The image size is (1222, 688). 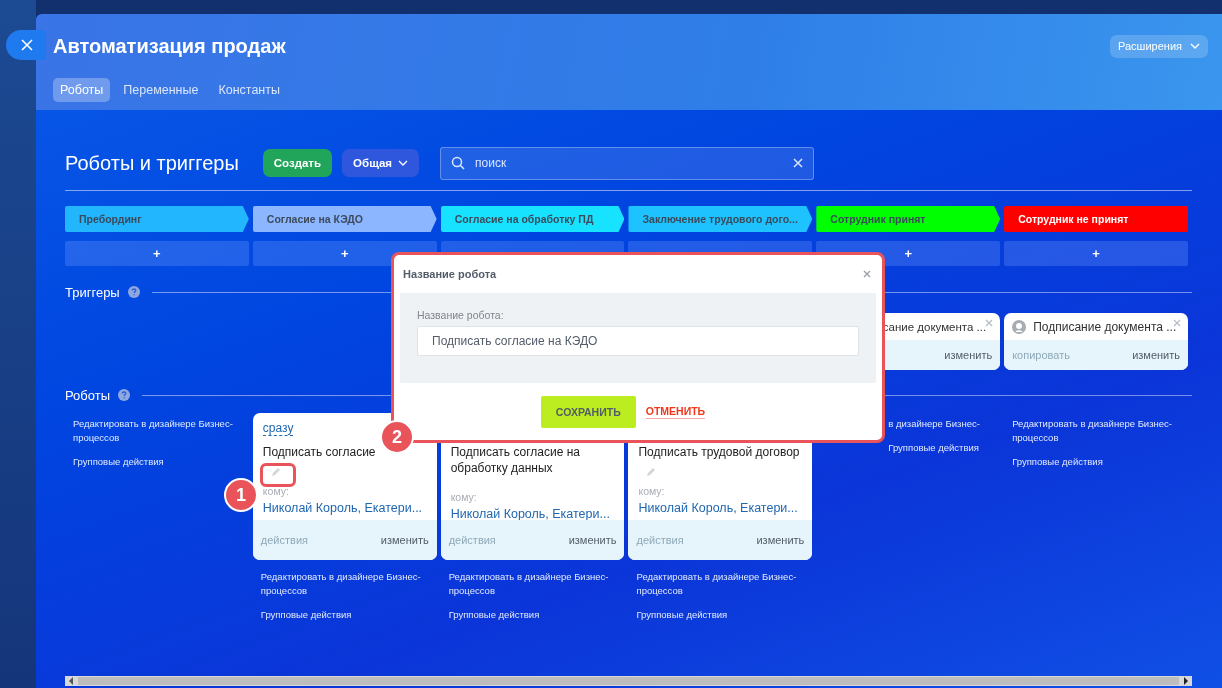 I want to click on horizontal-scrollbar, so click(x=628, y=681).